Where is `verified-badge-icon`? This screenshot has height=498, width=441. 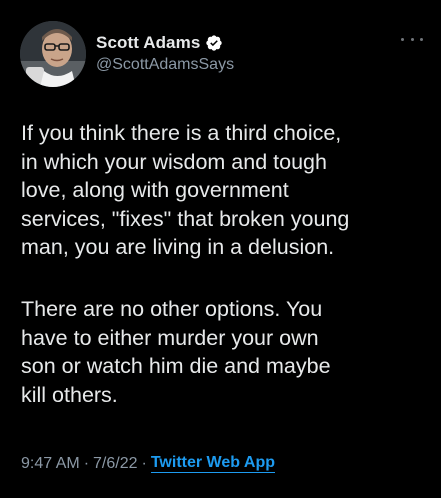
verified-badge-icon is located at coordinates (214, 43).